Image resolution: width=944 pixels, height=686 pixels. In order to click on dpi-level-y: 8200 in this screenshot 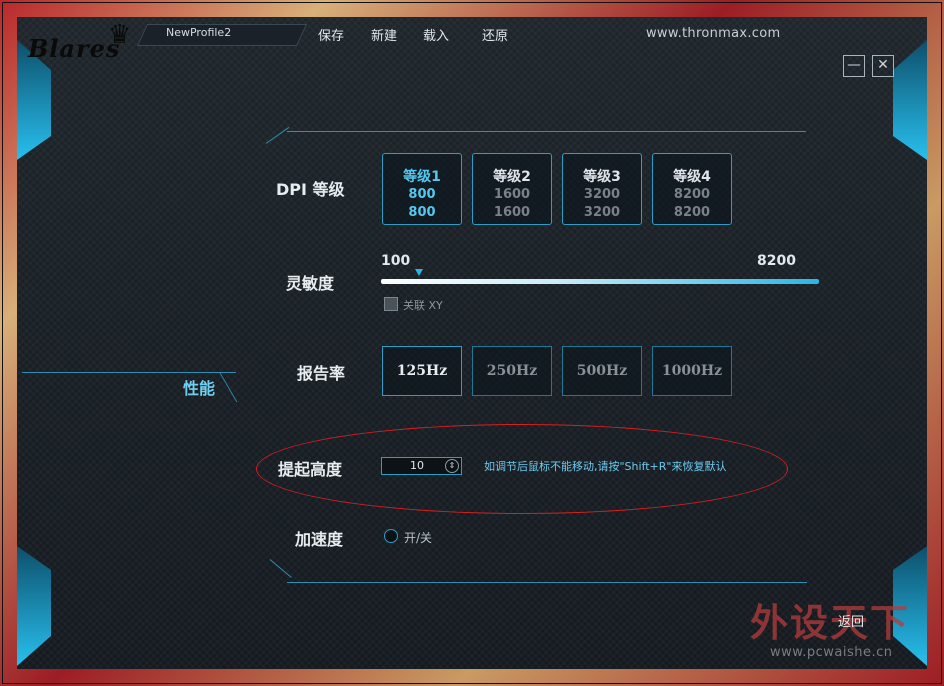, I will do `click(692, 212)`.